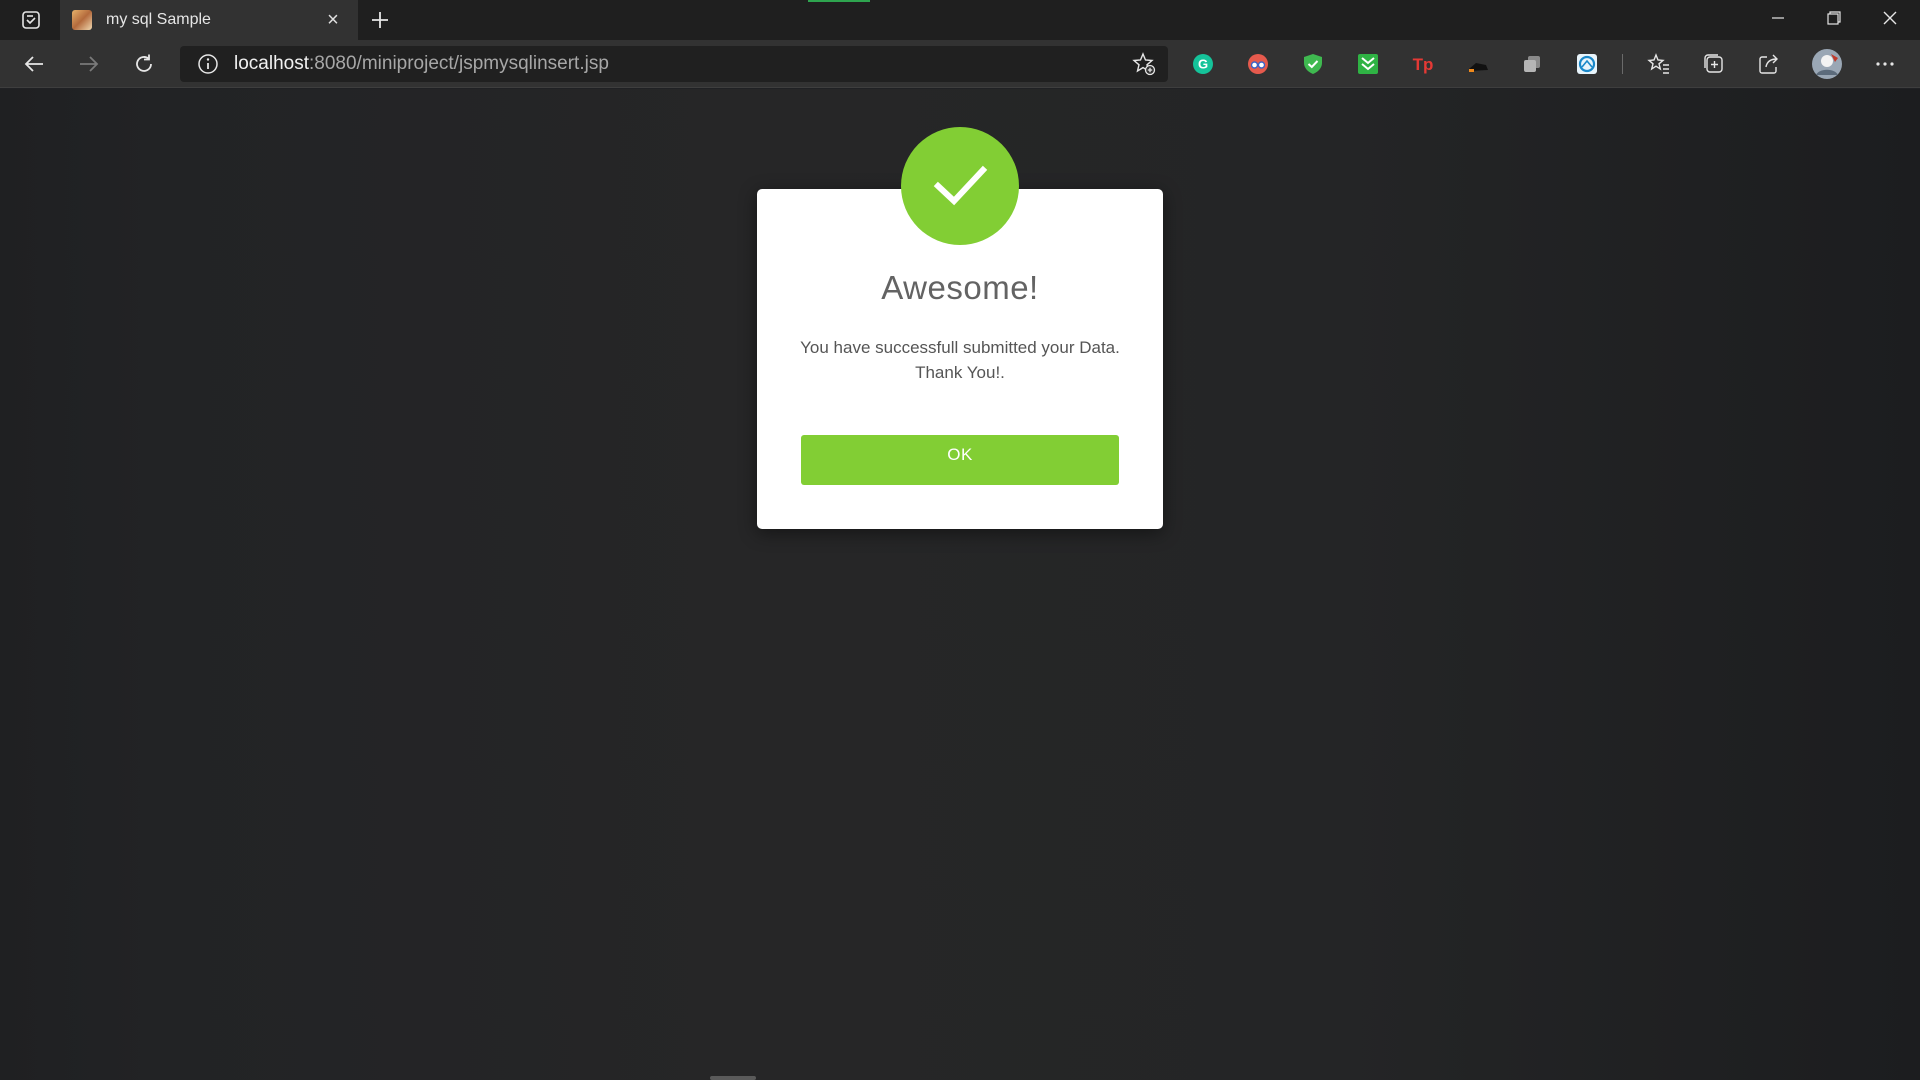 This screenshot has height=1080, width=1920. Describe the element at coordinates (380, 20) in the screenshot. I see `new-tab-icon` at that location.